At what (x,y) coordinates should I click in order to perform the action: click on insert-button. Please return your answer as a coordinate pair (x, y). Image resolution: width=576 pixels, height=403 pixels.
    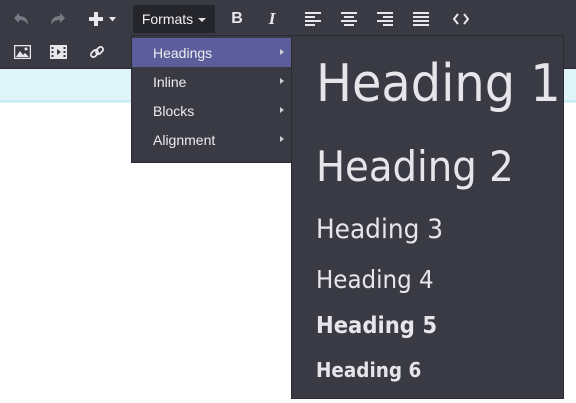
    Looking at the image, I should click on (102, 19).